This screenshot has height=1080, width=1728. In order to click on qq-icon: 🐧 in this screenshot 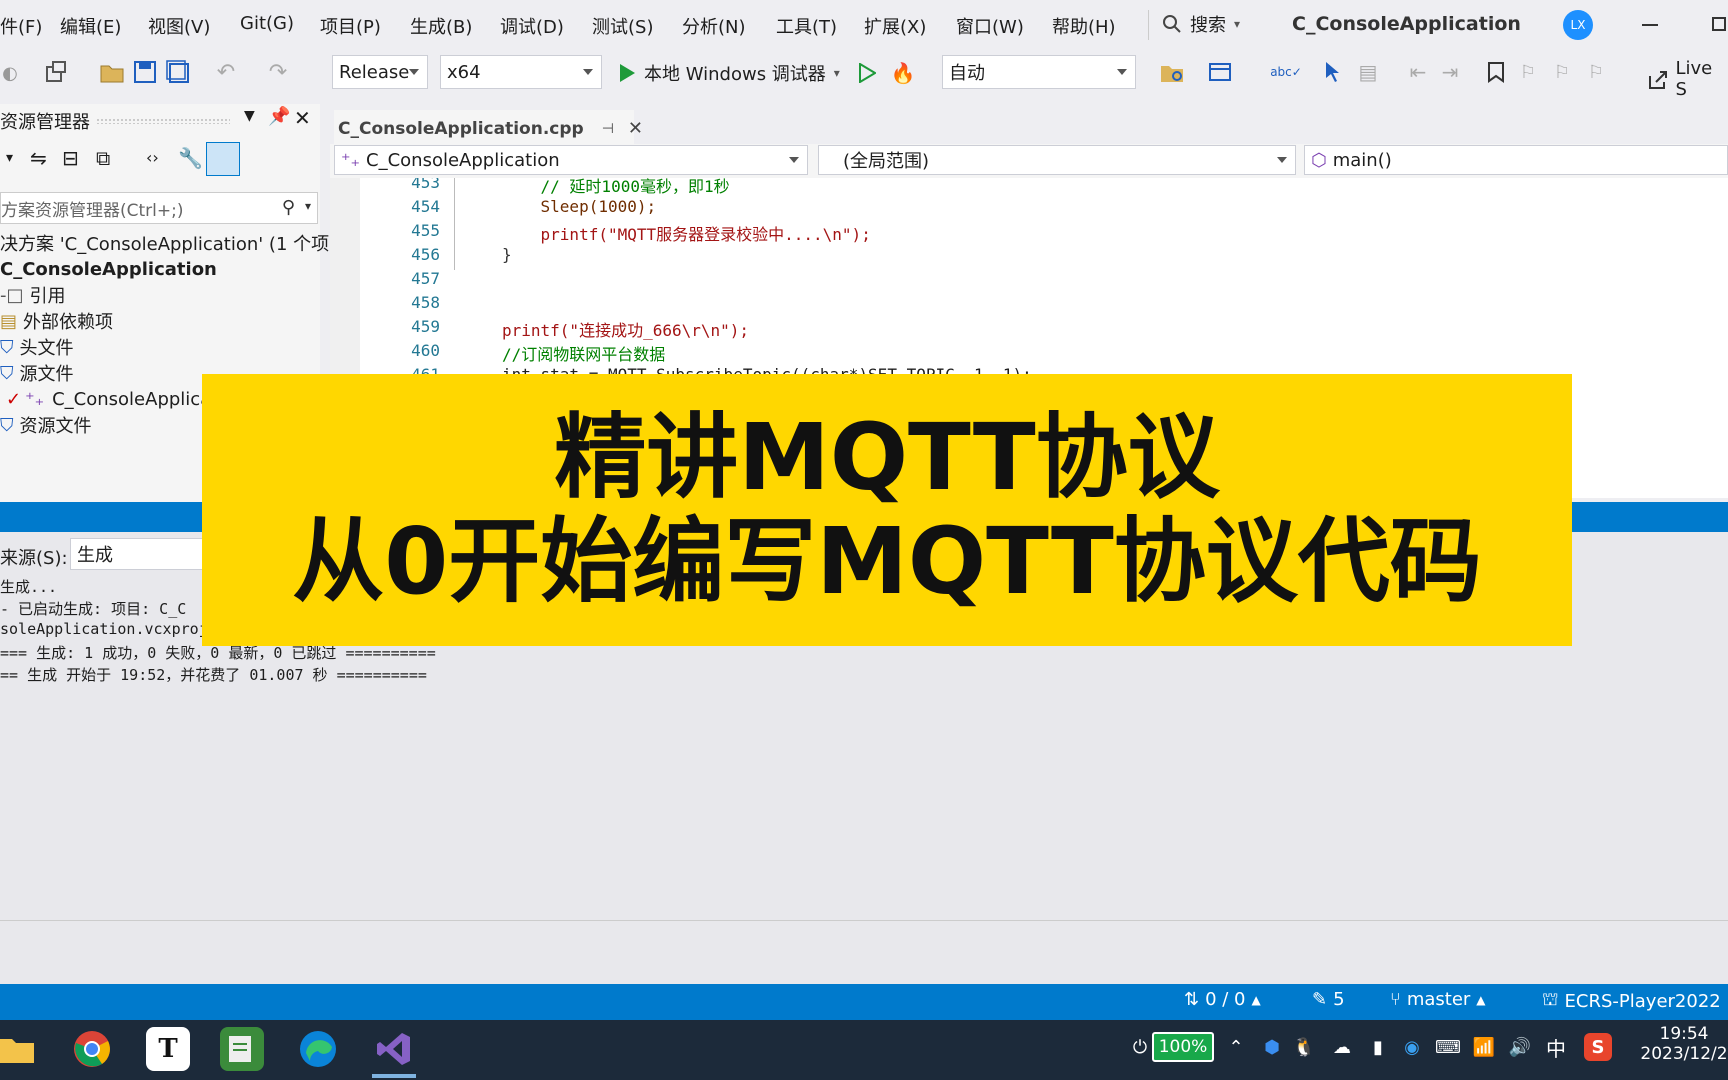, I will do `click(1304, 1047)`.